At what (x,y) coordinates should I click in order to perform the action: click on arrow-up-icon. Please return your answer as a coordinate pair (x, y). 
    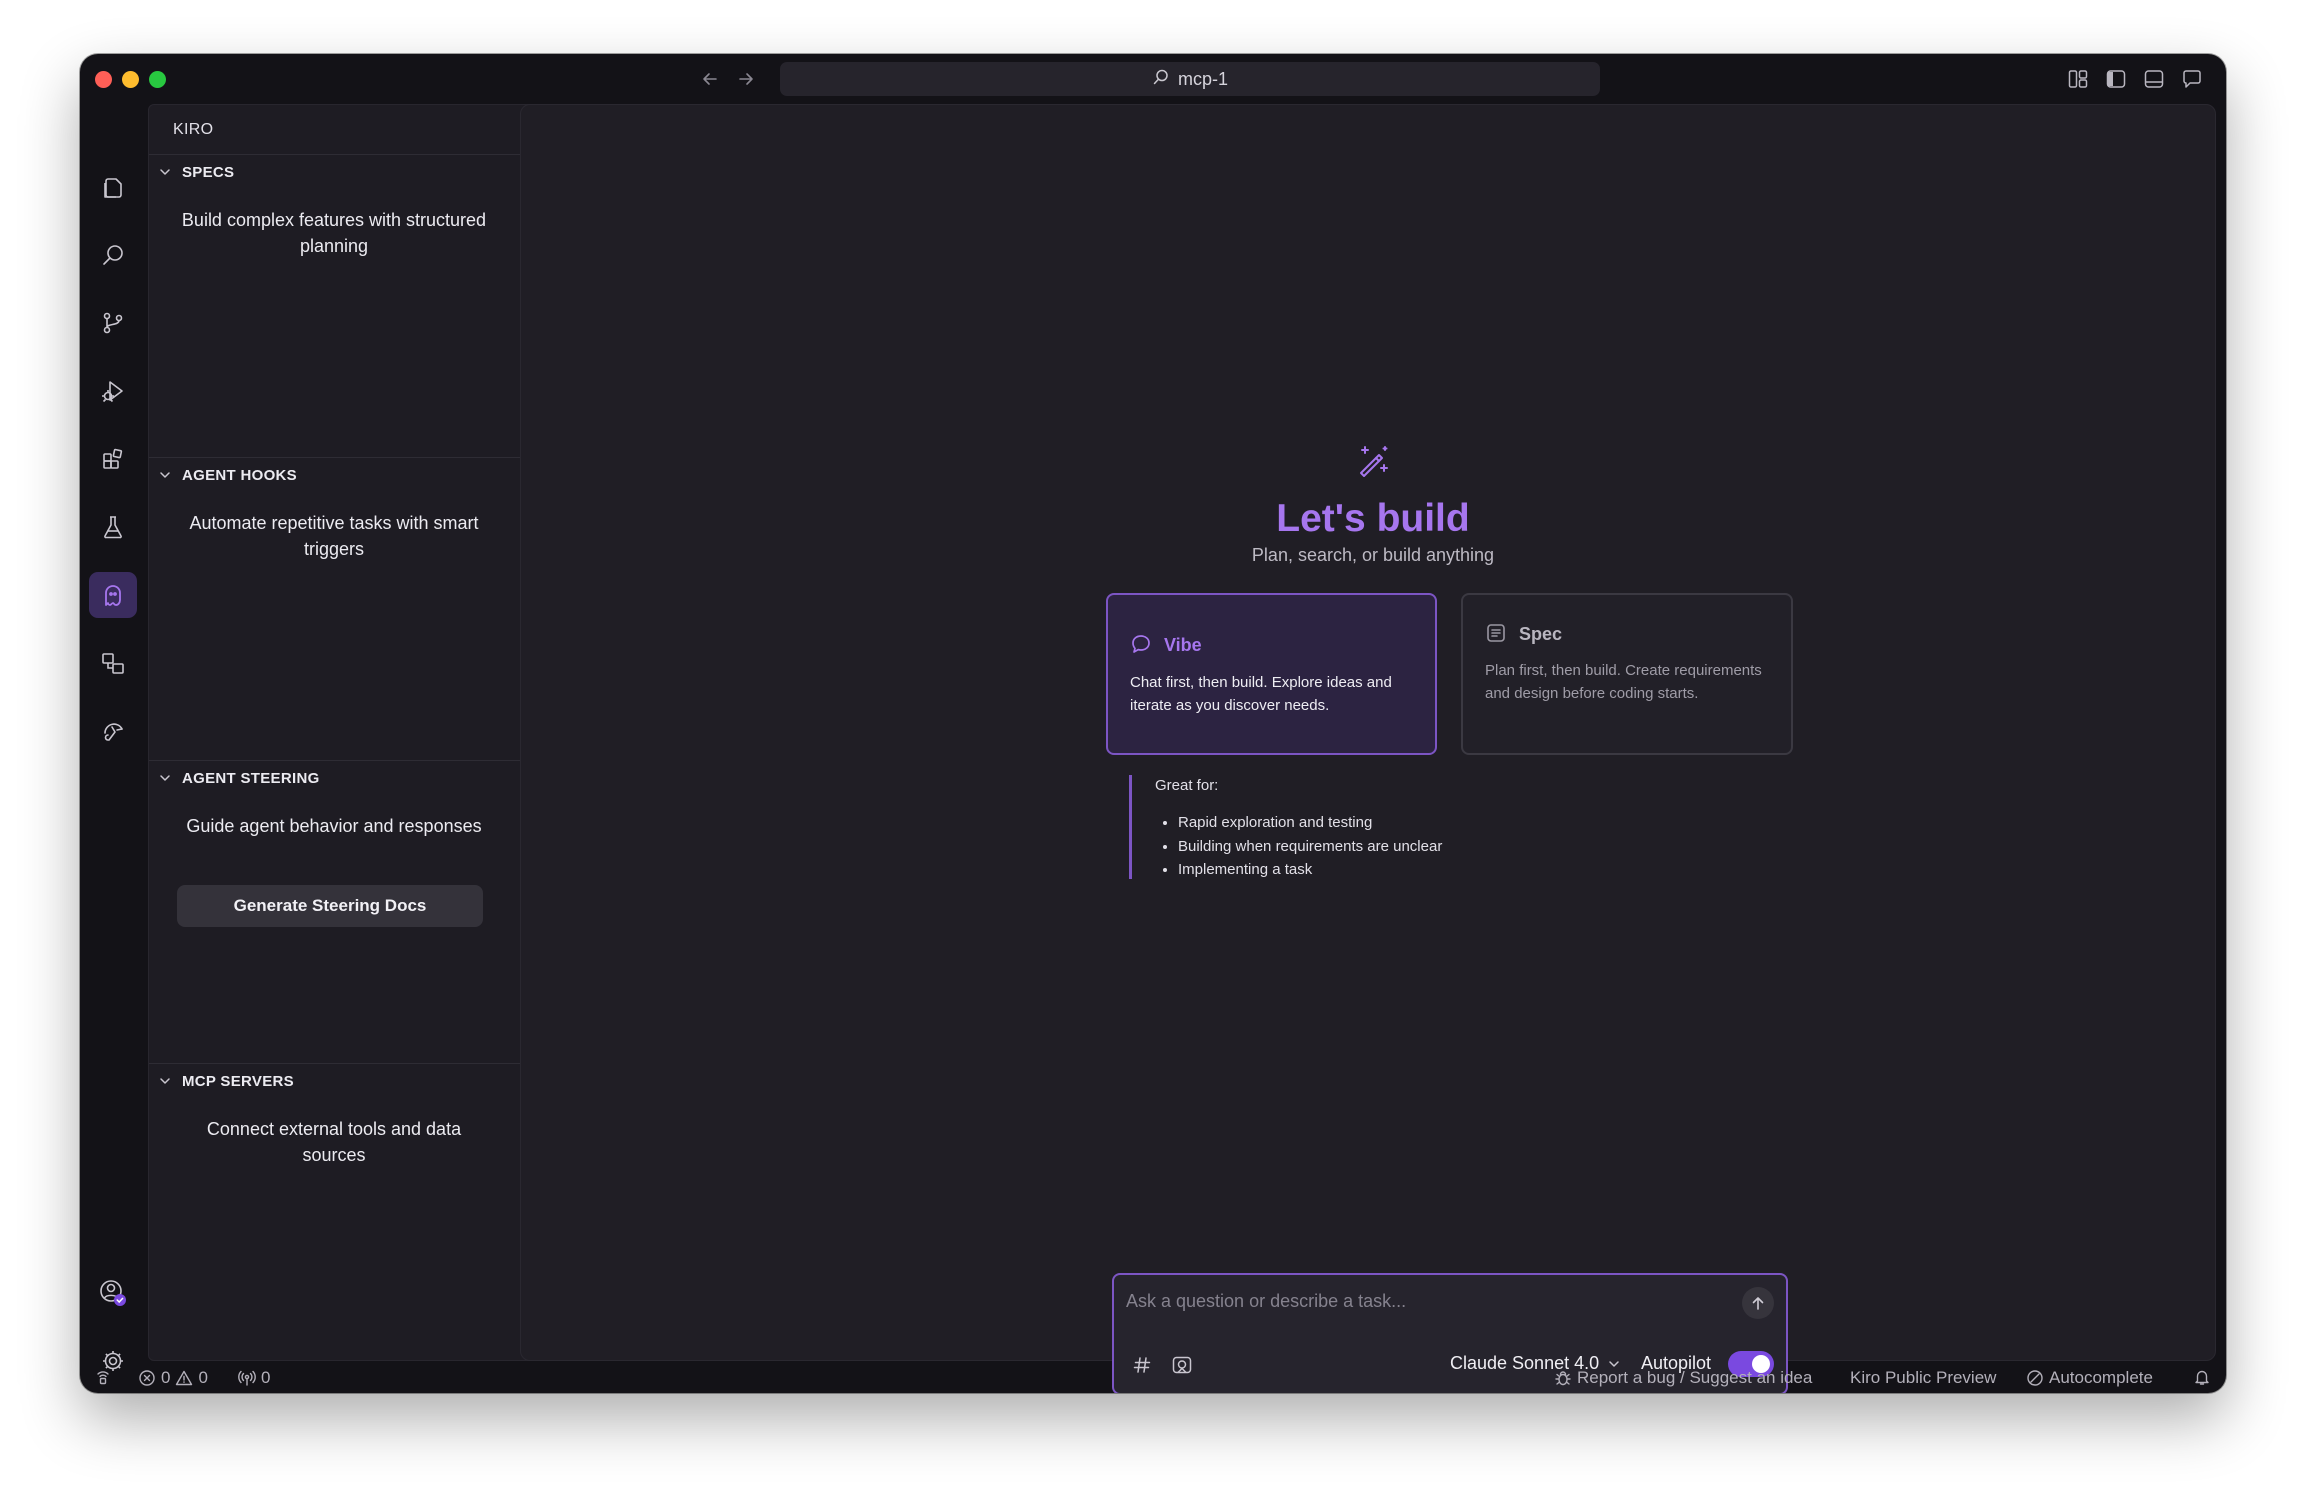
    Looking at the image, I should click on (1758, 1303).